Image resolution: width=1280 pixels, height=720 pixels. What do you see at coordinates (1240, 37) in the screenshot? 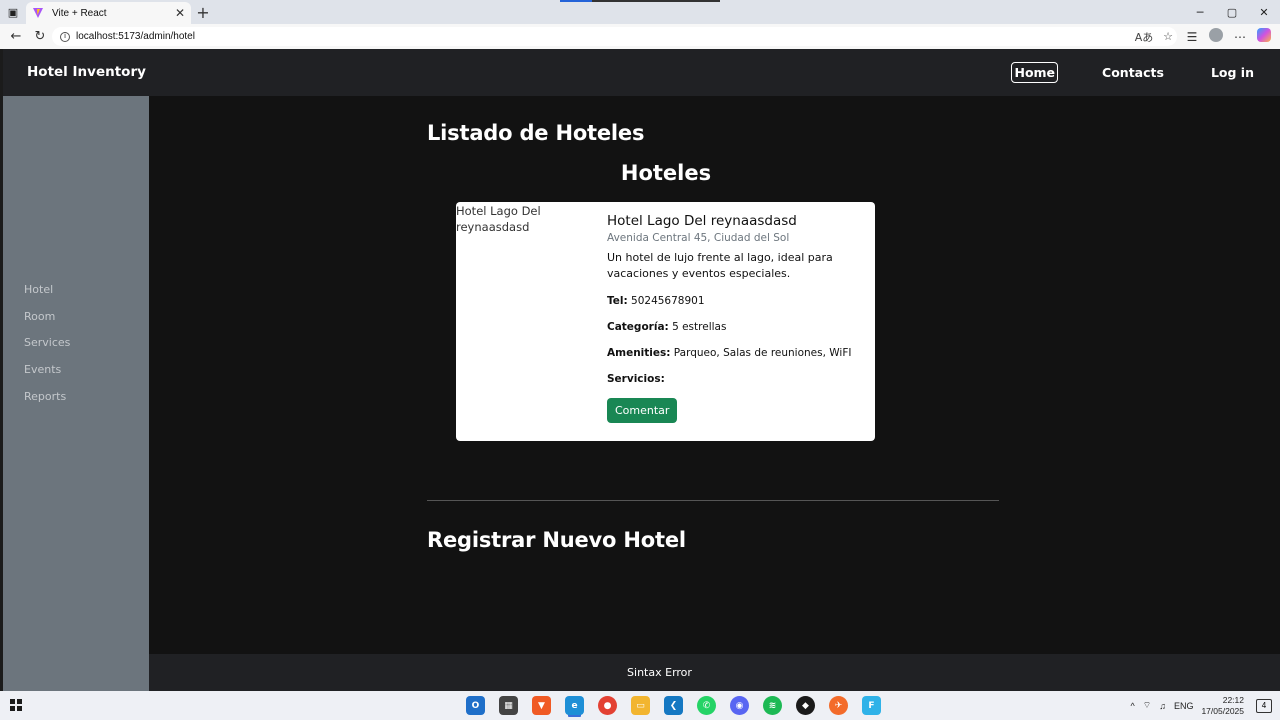
I see `more-menu-icon: ⋯` at bounding box center [1240, 37].